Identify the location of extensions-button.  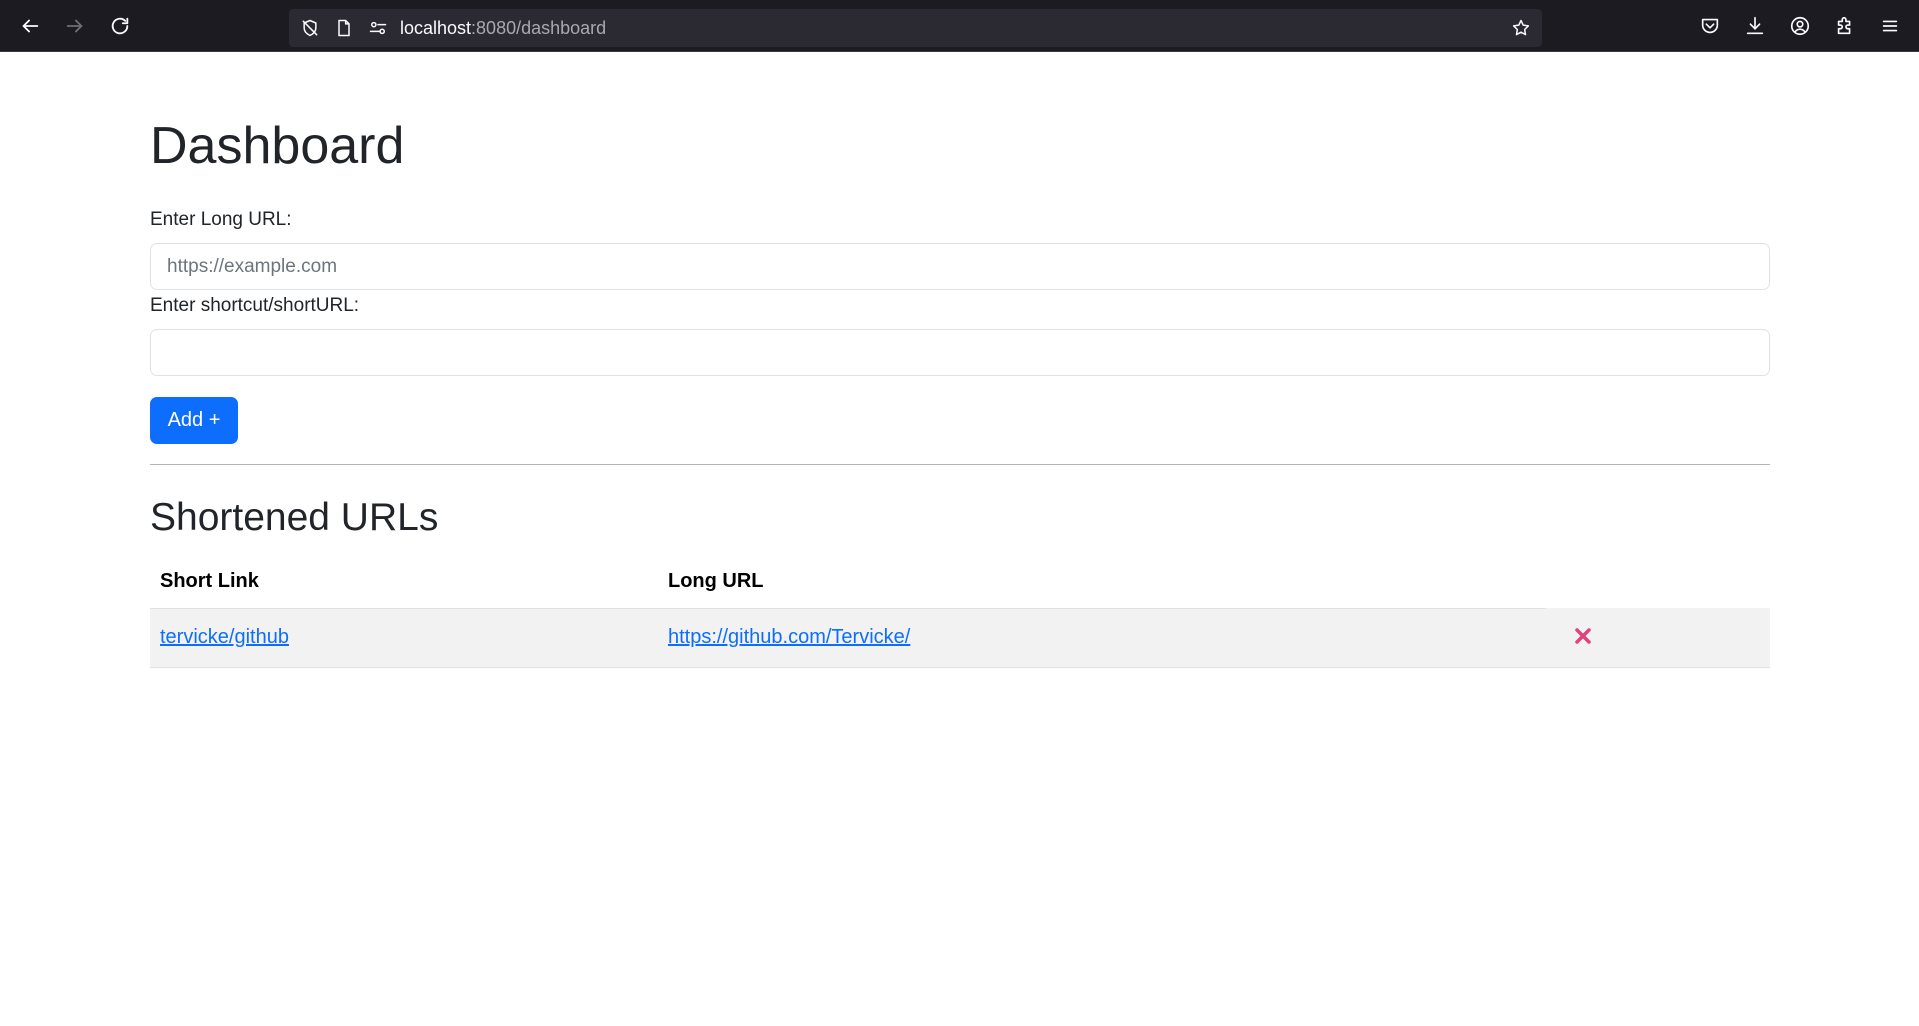
(1845, 26).